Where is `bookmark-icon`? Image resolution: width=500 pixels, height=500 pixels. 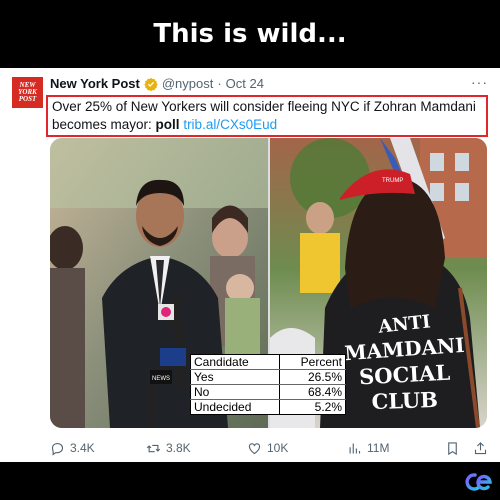 bookmark-icon is located at coordinates (452, 448).